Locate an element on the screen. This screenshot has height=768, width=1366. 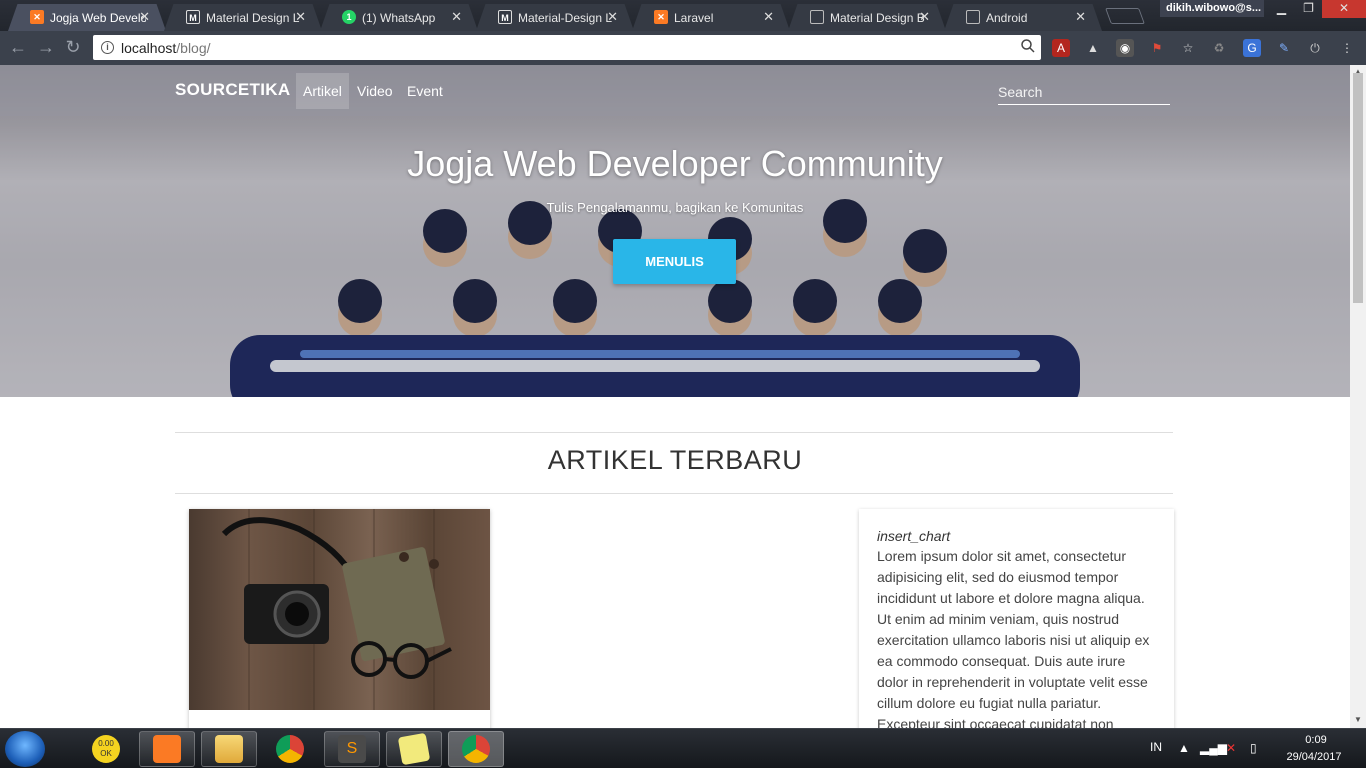
language-indicator: IN is located at coordinates (1156, 747).